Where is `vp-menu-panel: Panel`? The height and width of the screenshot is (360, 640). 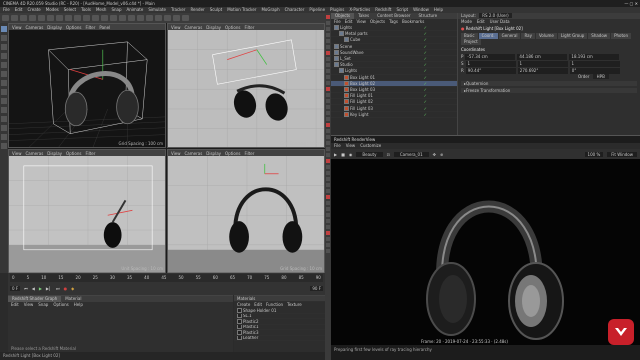
vp-menu-panel: Panel is located at coordinates (104, 27).